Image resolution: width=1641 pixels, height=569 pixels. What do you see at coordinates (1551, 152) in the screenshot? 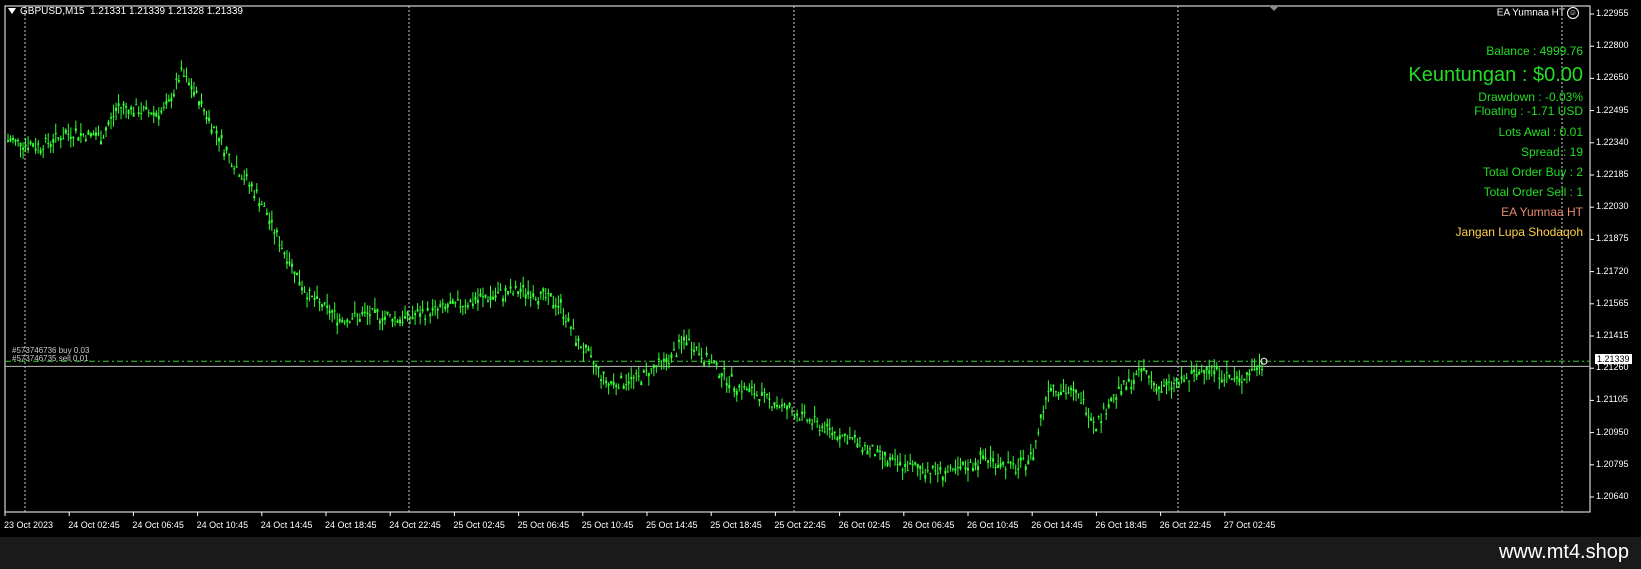
I see `spread-text: Spread : 19` at bounding box center [1551, 152].